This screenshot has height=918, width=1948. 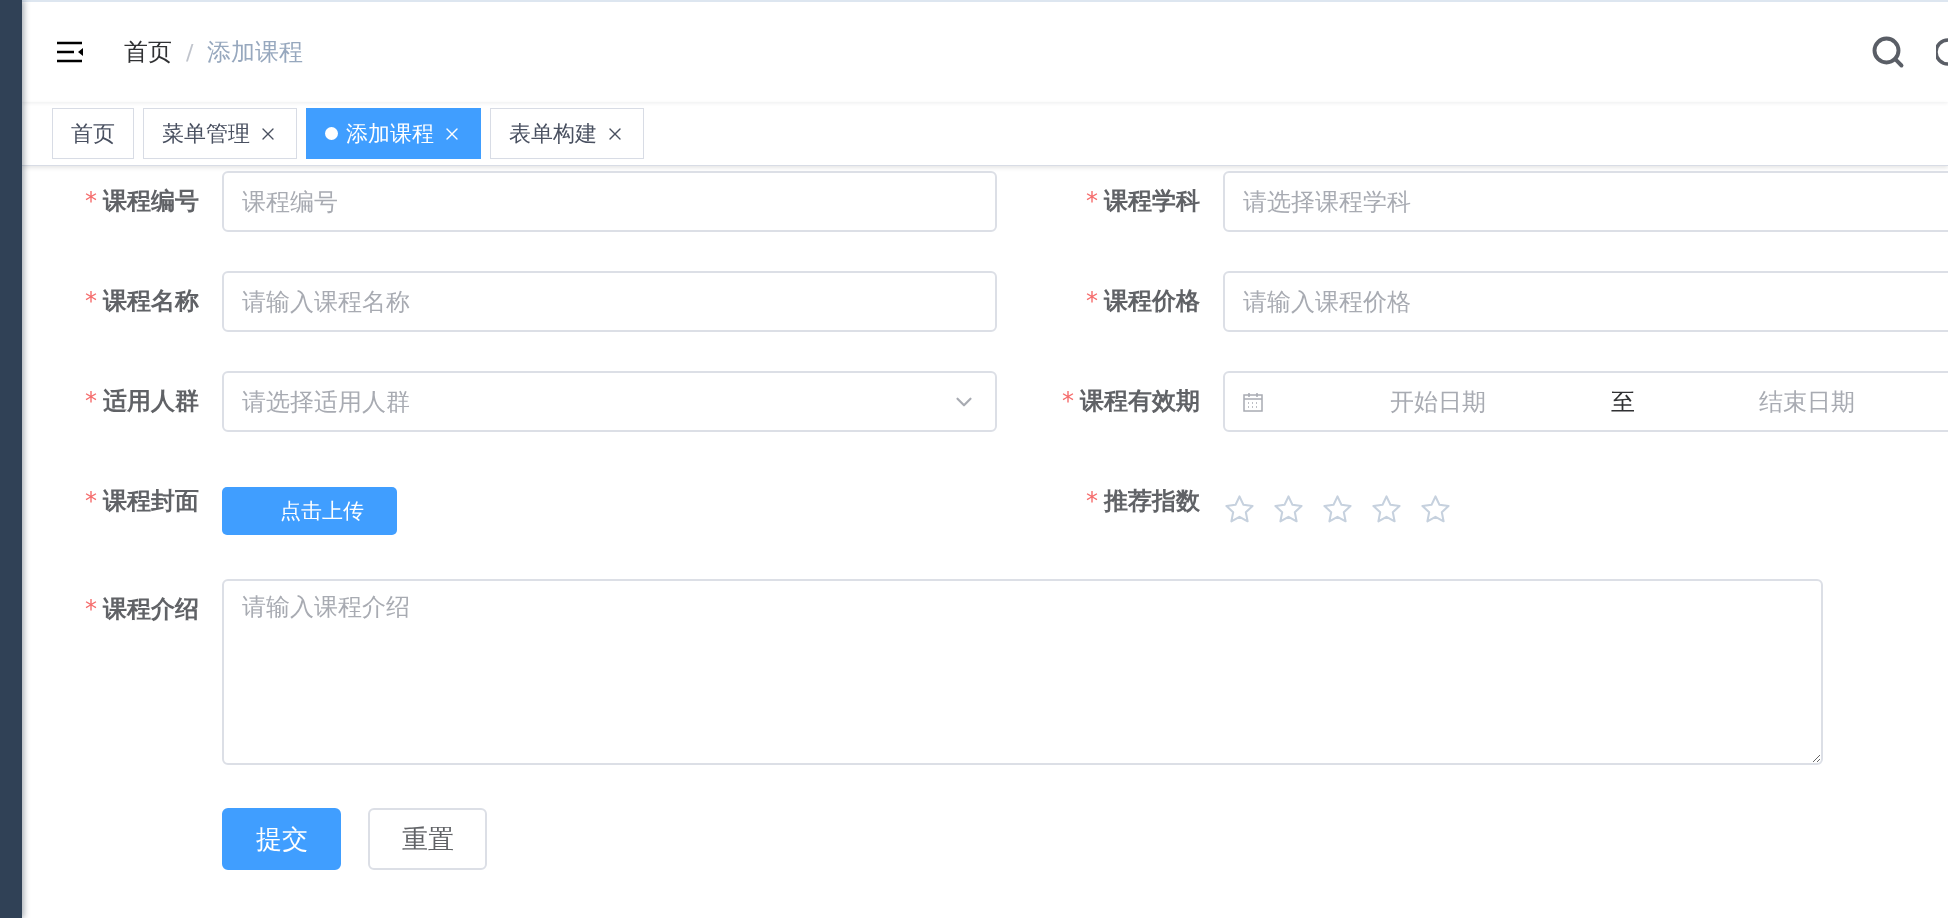 What do you see at coordinates (70, 52) in the screenshot?
I see `menu-icon` at bounding box center [70, 52].